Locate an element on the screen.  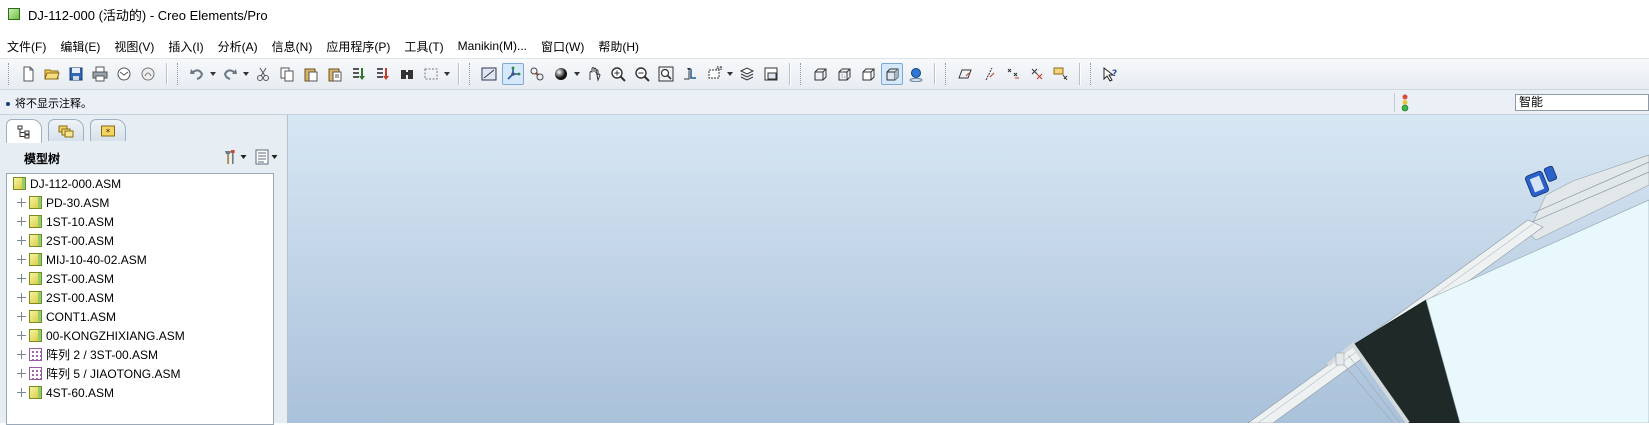
menu-item-2: 视图(V) is located at coordinates (134, 46).